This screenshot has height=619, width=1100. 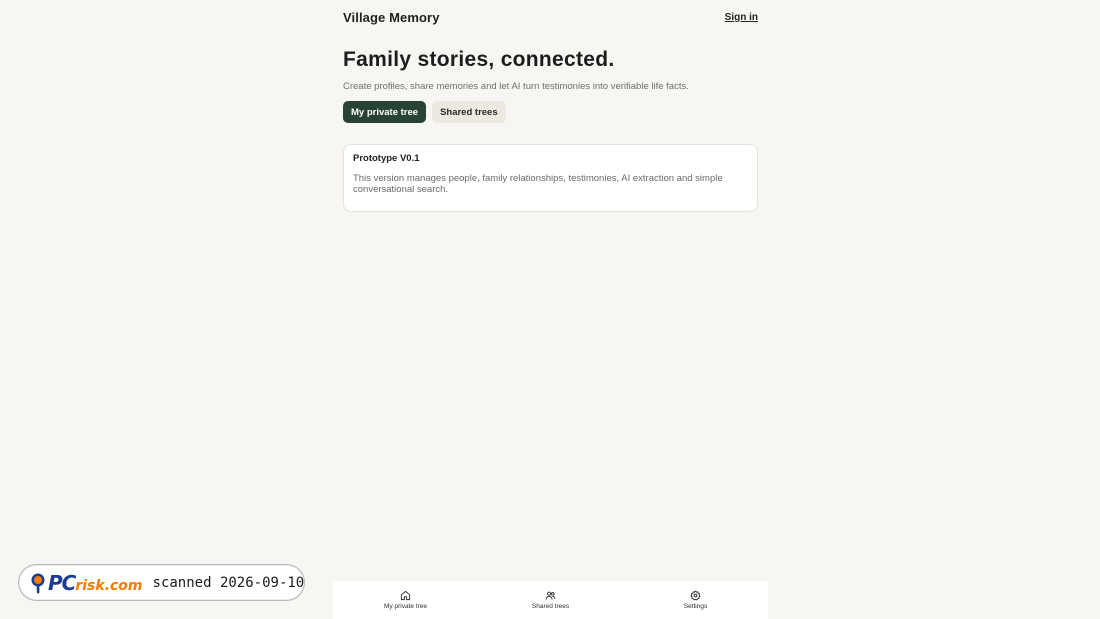 What do you see at coordinates (741, 17) in the screenshot?
I see `sign-in-link: Sign in` at bounding box center [741, 17].